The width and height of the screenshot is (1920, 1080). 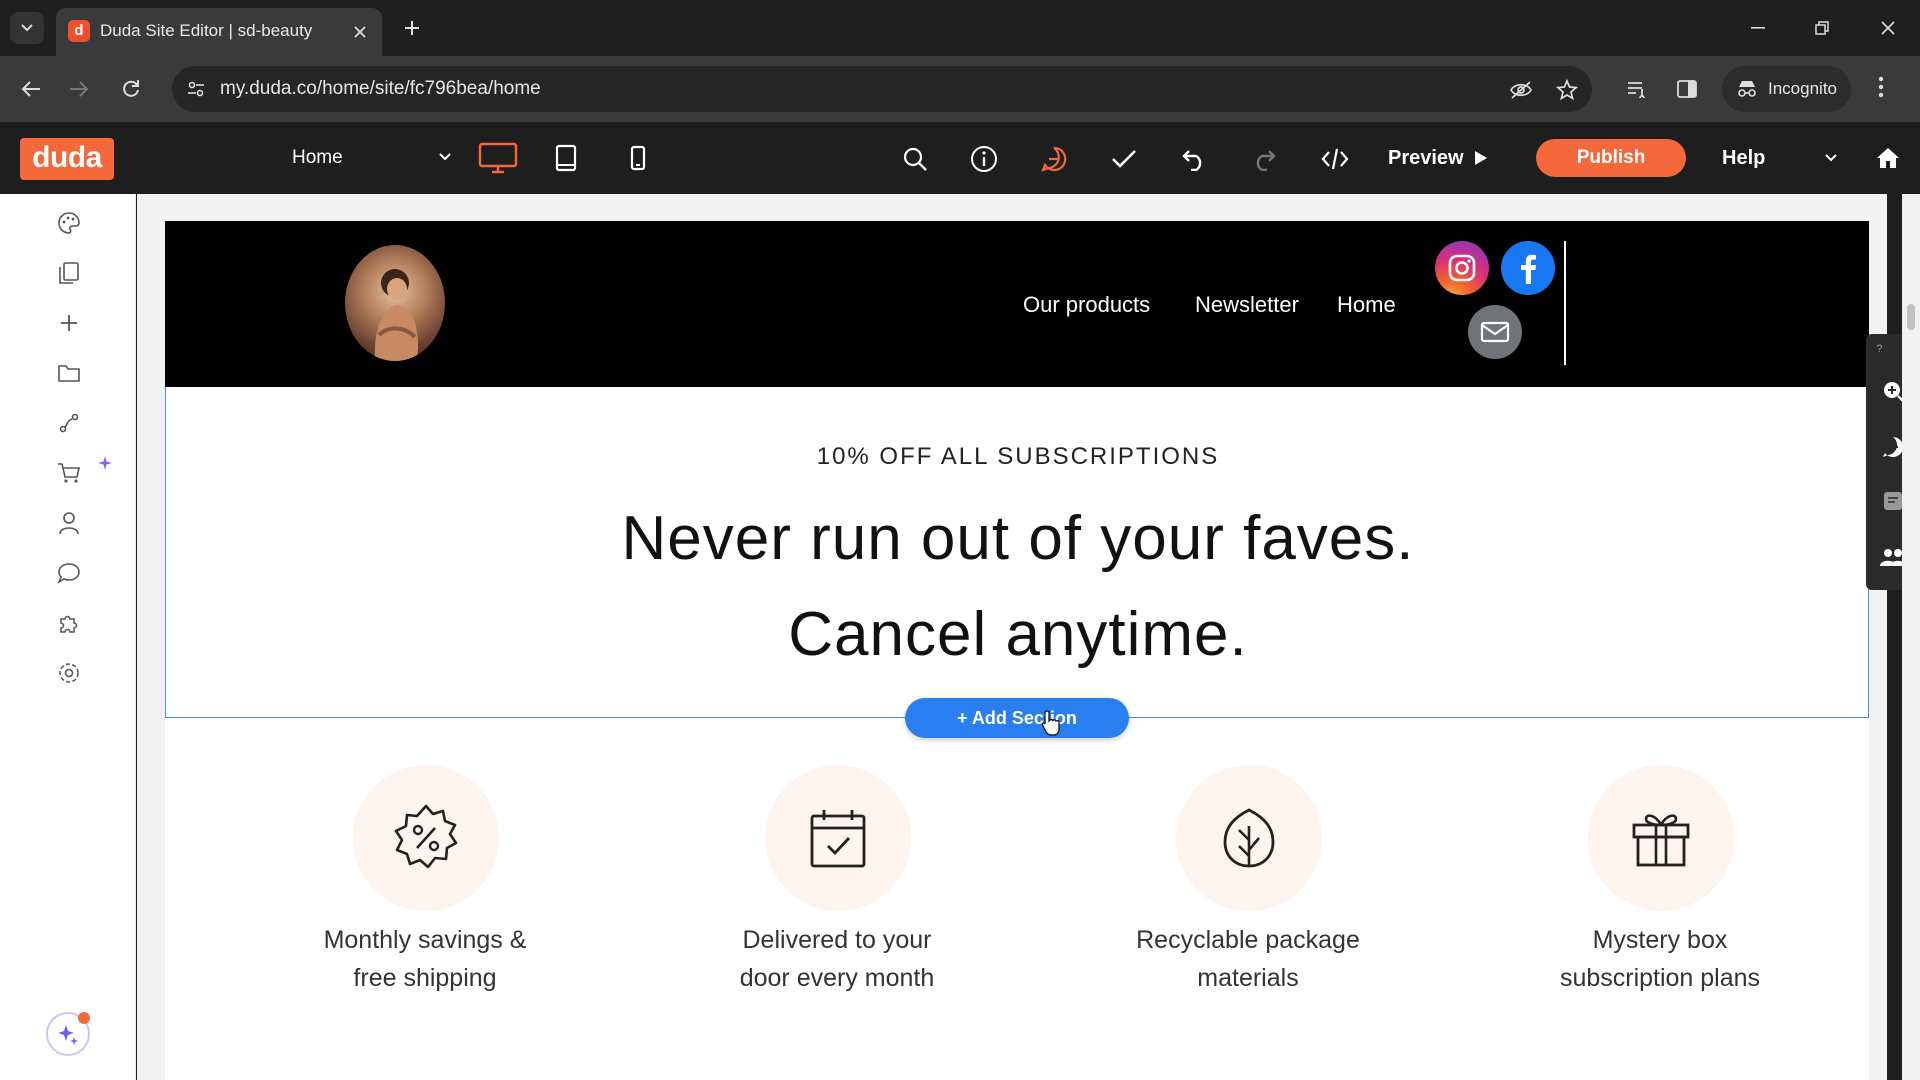 I want to click on help-question-icon: ?, so click(x=1879, y=349).